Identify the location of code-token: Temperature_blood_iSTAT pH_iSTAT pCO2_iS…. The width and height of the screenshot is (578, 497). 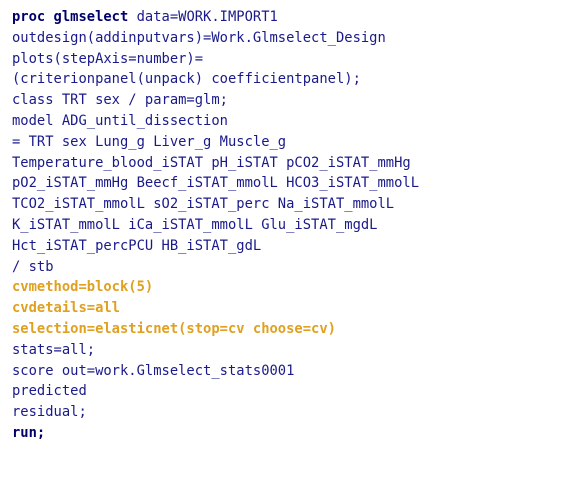
(211, 162).